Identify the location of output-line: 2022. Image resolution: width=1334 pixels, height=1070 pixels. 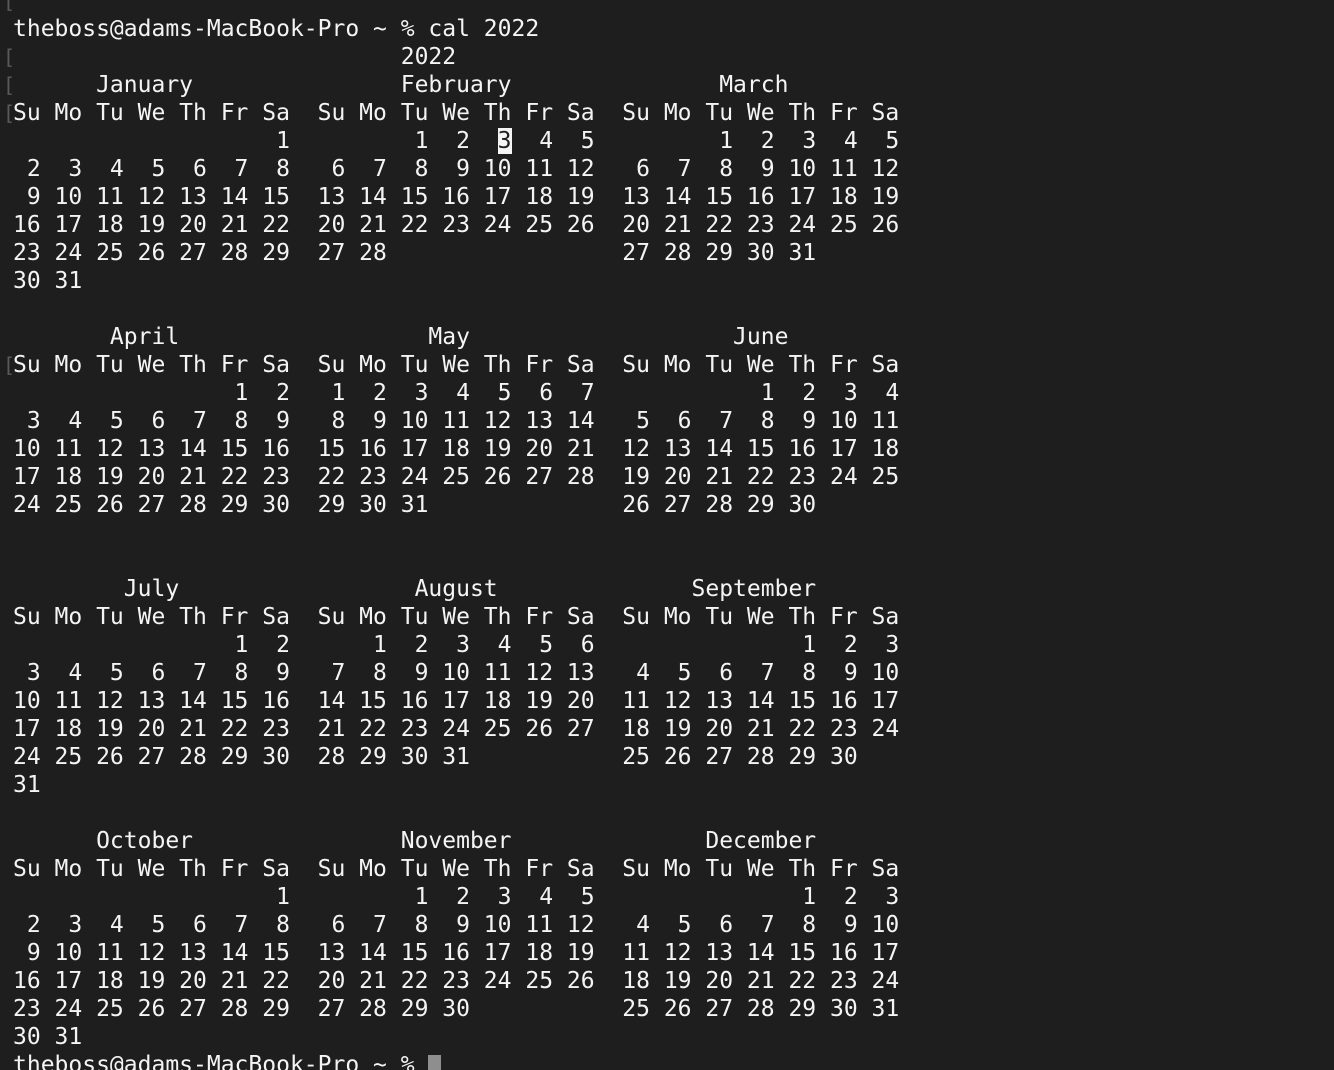
(235, 57).